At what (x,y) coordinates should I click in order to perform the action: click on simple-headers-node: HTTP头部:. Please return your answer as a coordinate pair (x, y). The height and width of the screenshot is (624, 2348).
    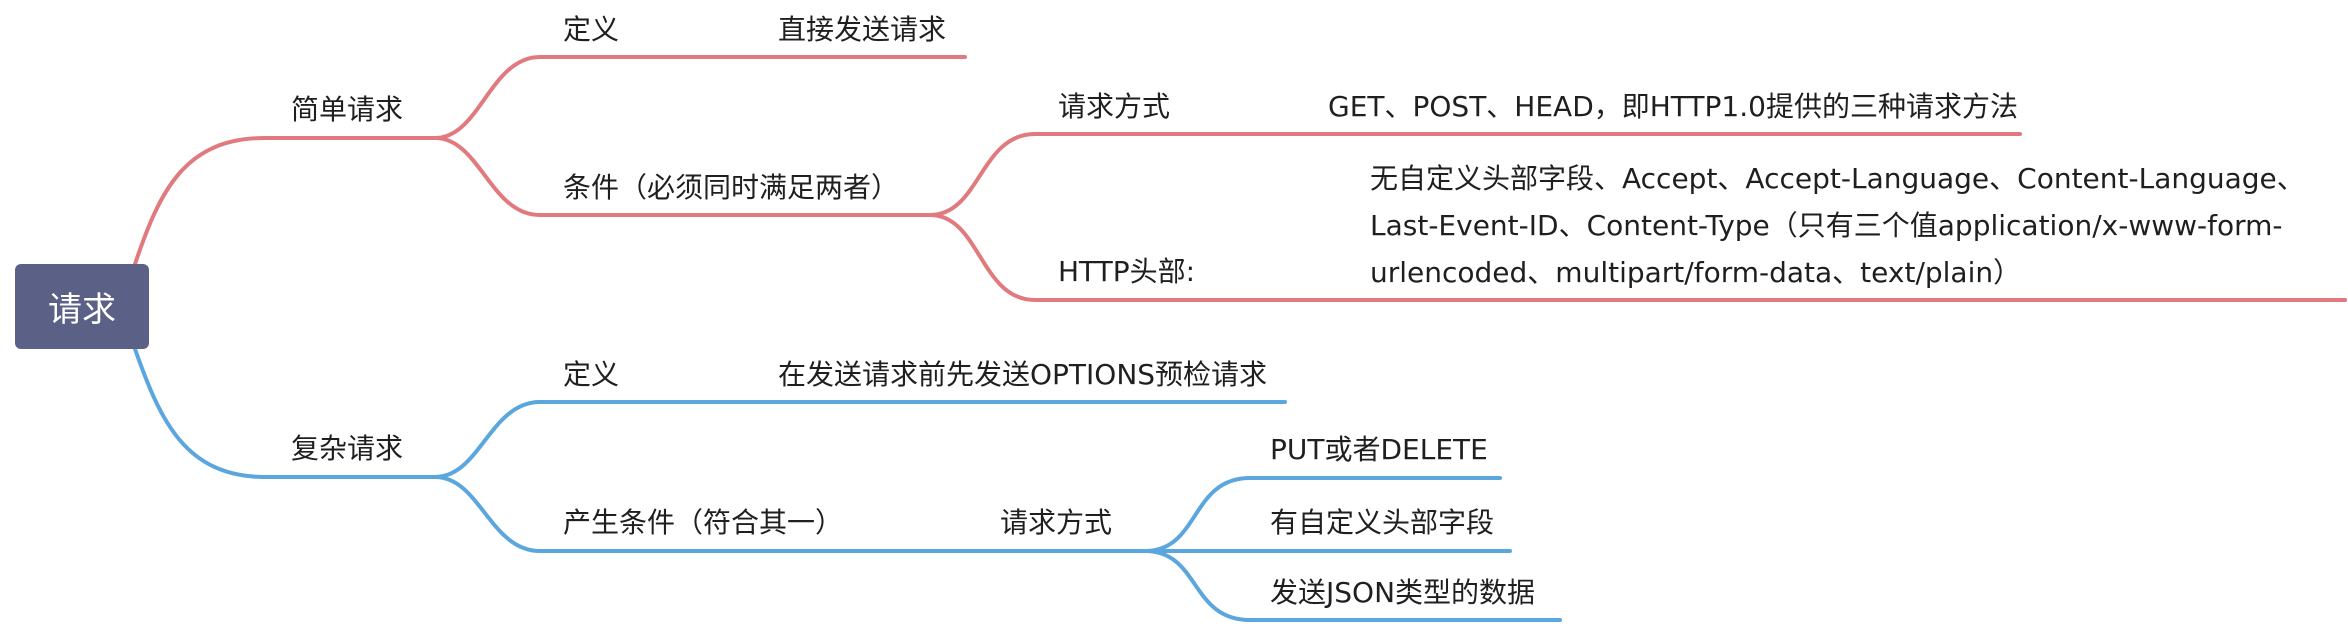
    Looking at the image, I should click on (1126, 272).